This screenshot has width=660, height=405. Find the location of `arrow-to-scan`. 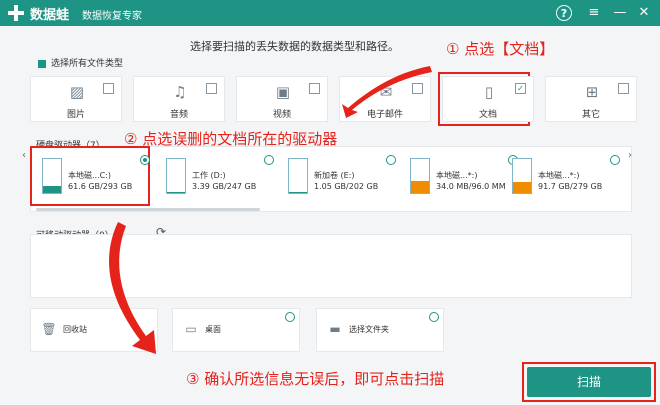

arrow-to-scan is located at coordinates (132, 288).